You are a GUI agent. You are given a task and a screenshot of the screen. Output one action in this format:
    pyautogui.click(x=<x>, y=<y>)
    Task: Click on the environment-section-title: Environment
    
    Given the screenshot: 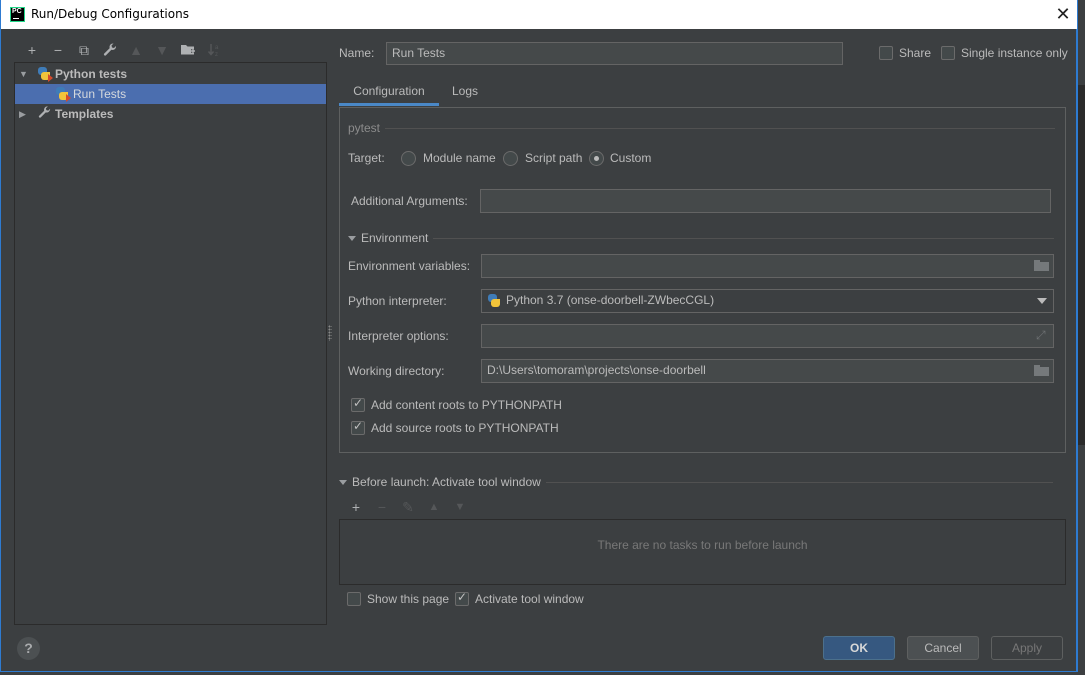 What is the action you would take?
    pyautogui.click(x=395, y=238)
    